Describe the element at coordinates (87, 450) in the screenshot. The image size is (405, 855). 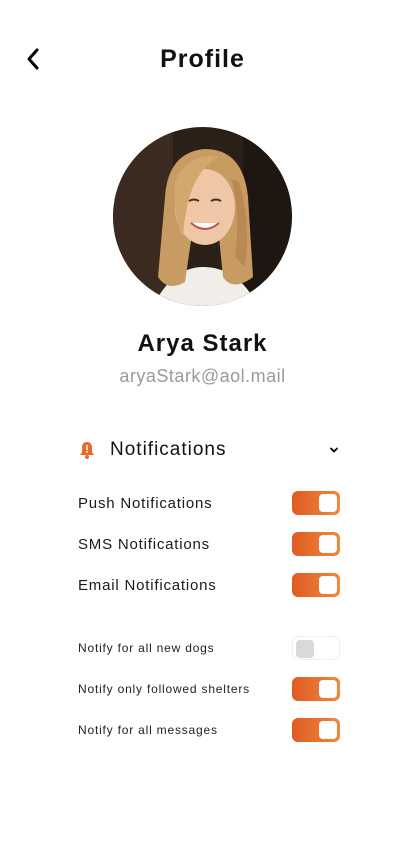
I see `bell-icon` at that location.